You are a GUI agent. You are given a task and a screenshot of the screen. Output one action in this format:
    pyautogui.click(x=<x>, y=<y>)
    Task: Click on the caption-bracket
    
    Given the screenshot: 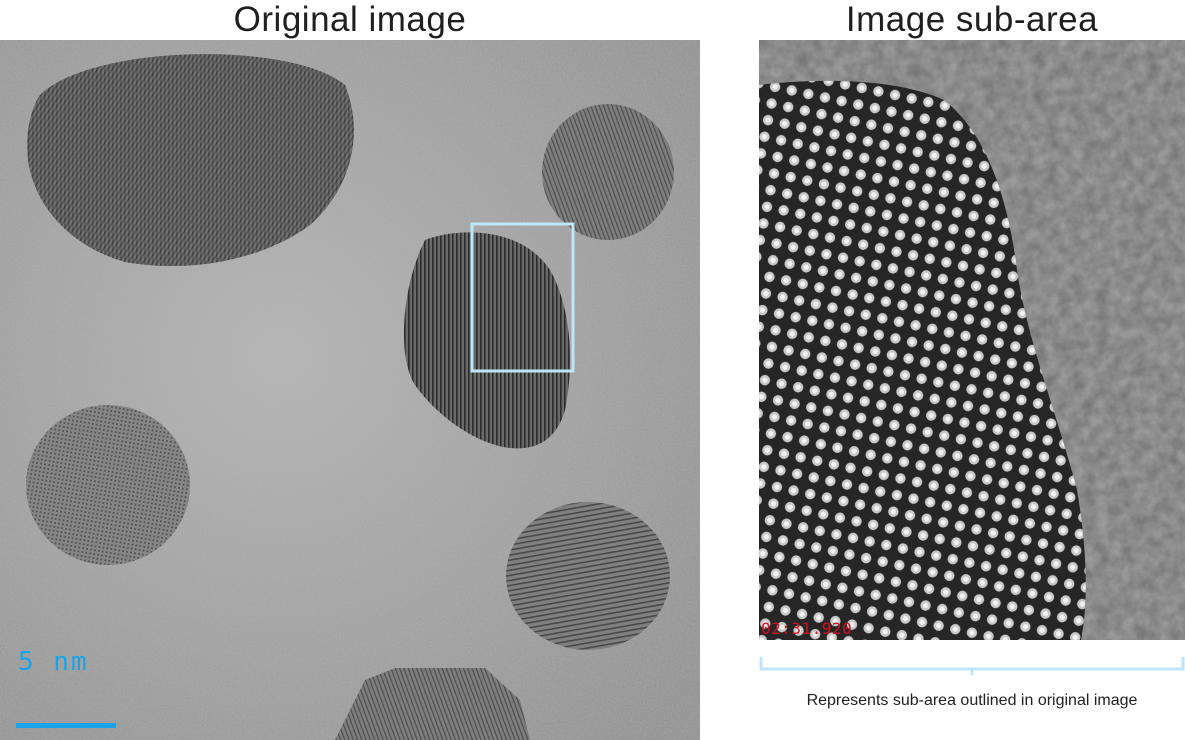 What is the action you would take?
    pyautogui.click(x=972, y=666)
    